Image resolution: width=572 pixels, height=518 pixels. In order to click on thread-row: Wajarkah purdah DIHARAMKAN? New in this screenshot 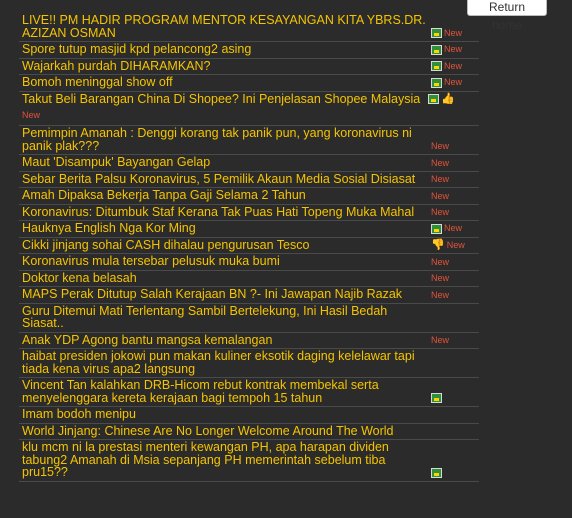, I will do `click(249, 67)`.